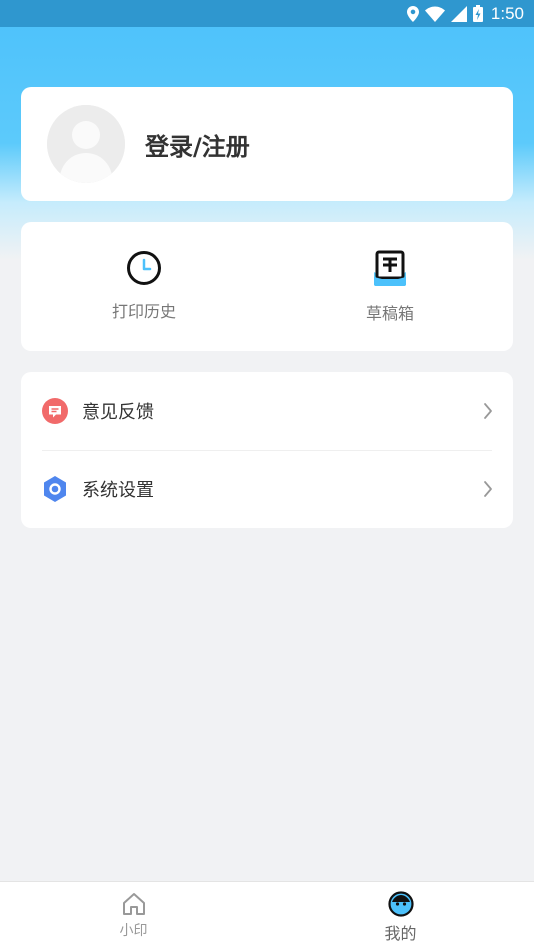 This screenshot has height=950, width=534. What do you see at coordinates (133, 931) in the screenshot?
I see `tab-home-label: 小印` at bounding box center [133, 931].